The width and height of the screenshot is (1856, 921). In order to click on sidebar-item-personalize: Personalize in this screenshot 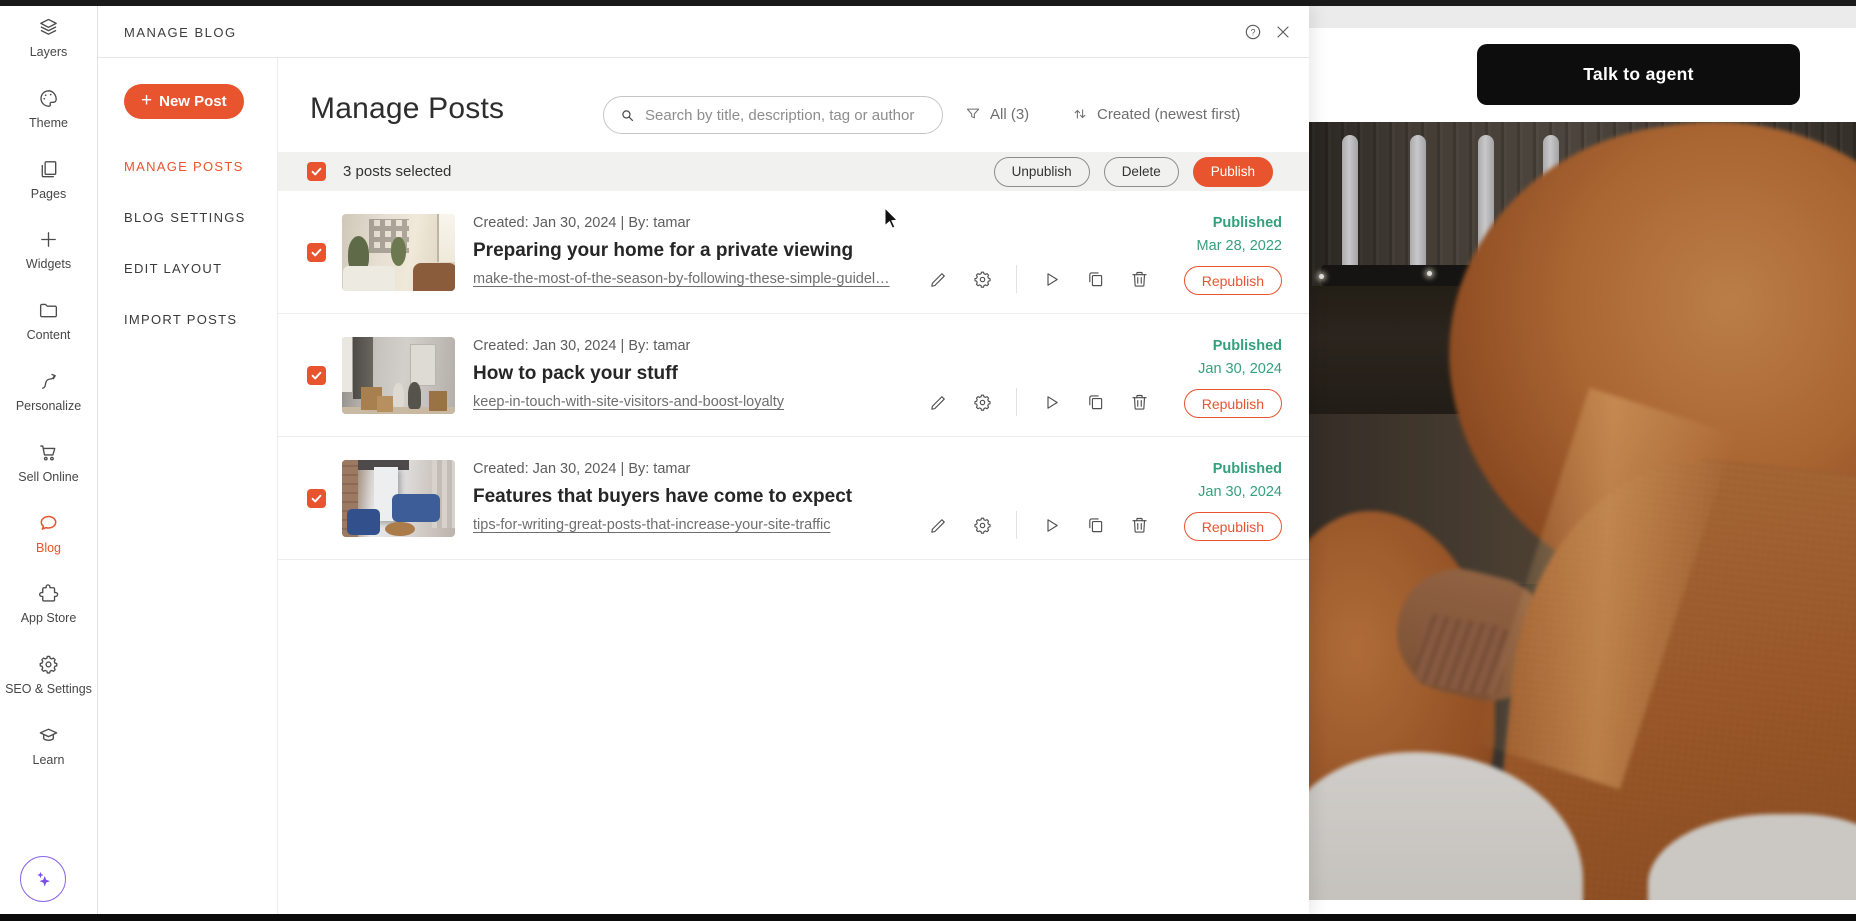, I will do `click(48, 405)`.